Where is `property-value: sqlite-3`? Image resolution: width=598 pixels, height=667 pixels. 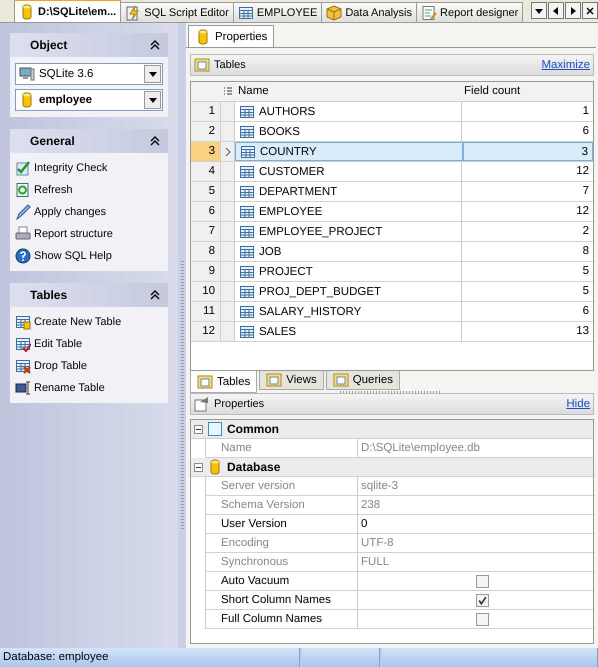
property-value: sqlite-3 is located at coordinates (379, 486).